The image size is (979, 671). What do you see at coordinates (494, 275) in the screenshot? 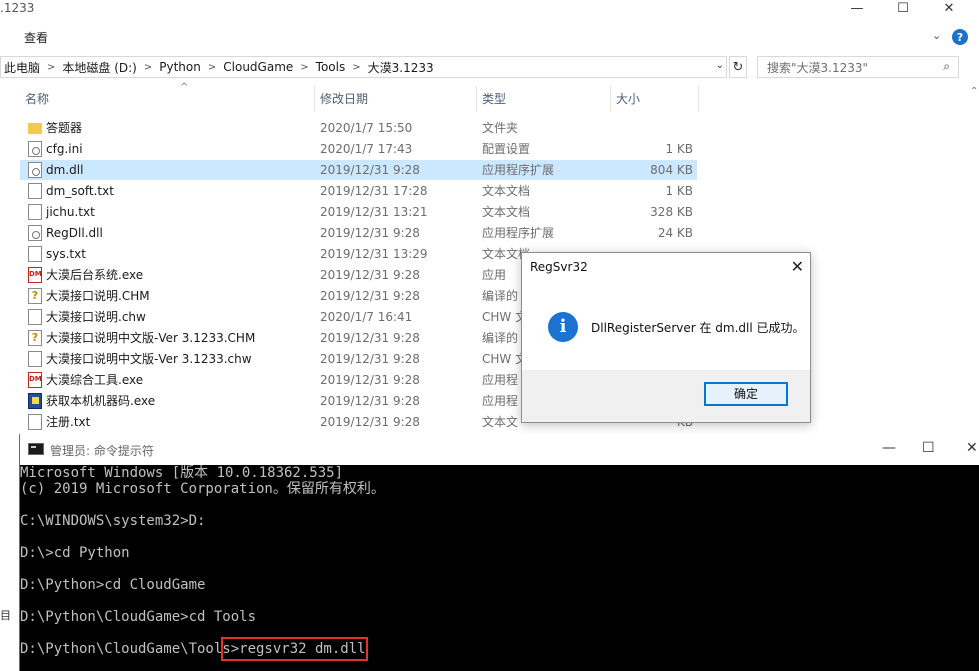
I see `file-type: 应用` at bounding box center [494, 275].